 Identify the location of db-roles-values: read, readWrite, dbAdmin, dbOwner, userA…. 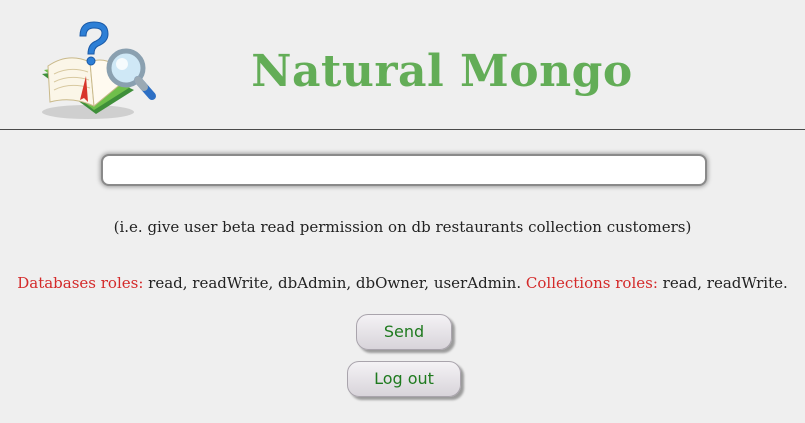
(334, 283).